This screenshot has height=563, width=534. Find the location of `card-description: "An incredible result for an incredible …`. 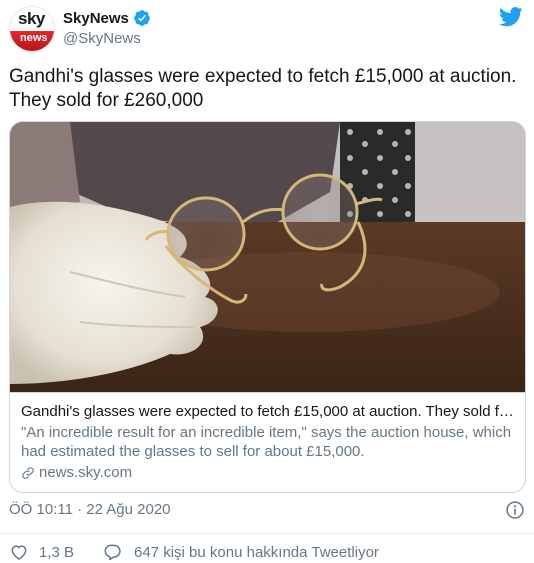

card-description: "An incredible result for an incredible … is located at coordinates (269, 442).